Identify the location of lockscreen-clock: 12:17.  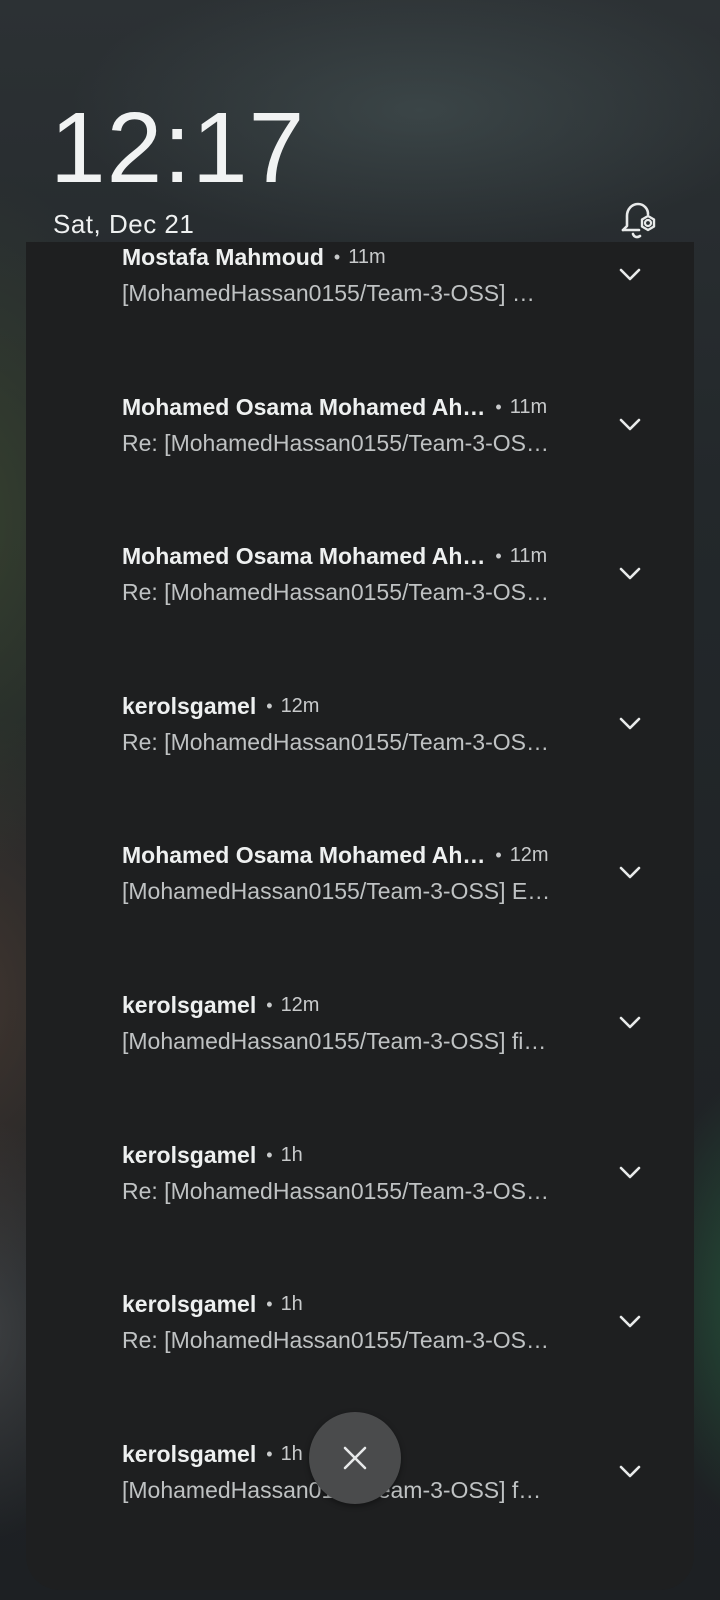
(178, 148).